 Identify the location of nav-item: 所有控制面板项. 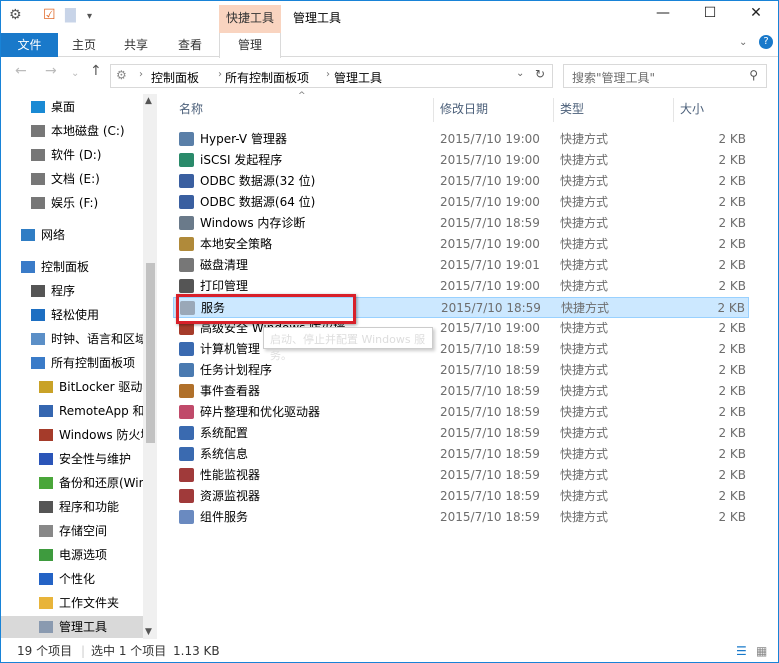
(83, 363).